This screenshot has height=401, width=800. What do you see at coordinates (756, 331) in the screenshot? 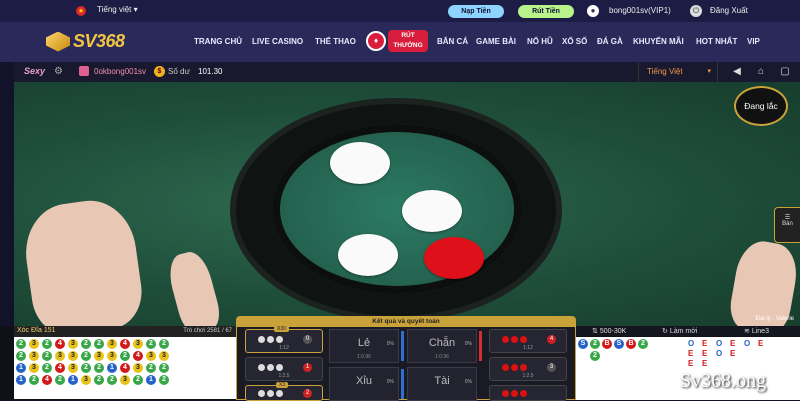
I see `line-selector: ≋ Line3` at bounding box center [756, 331].